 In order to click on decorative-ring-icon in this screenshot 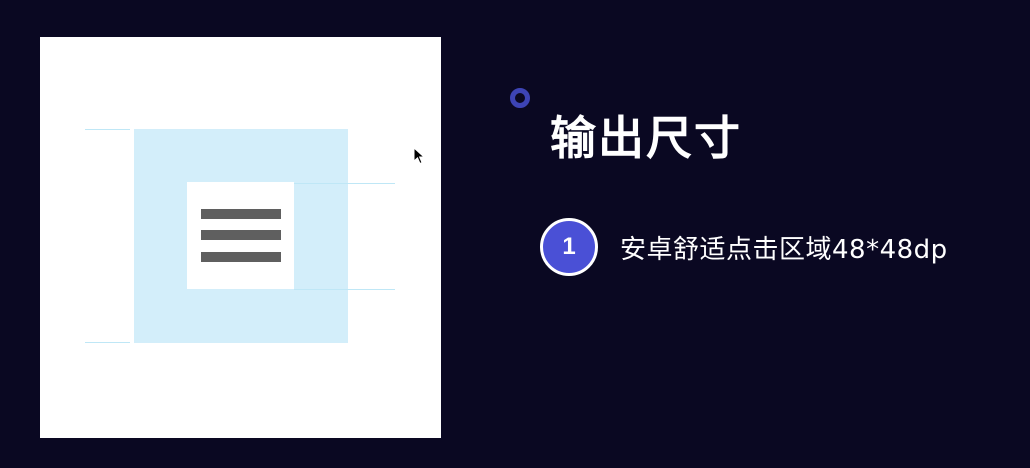, I will do `click(520, 98)`.